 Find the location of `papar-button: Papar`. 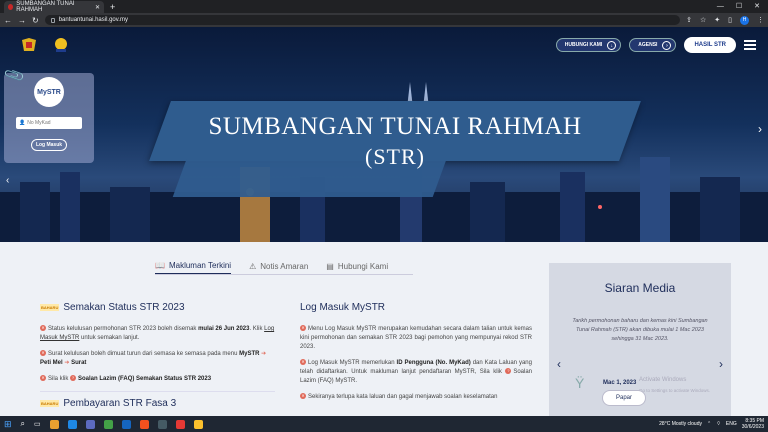

papar-button: Papar is located at coordinates (624, 398).